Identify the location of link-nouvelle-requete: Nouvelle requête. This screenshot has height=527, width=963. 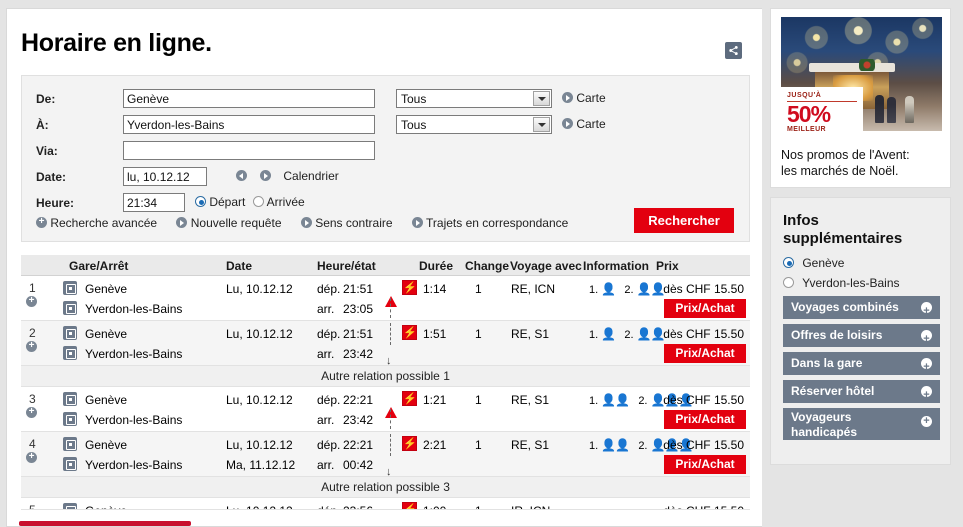
(230, 223).